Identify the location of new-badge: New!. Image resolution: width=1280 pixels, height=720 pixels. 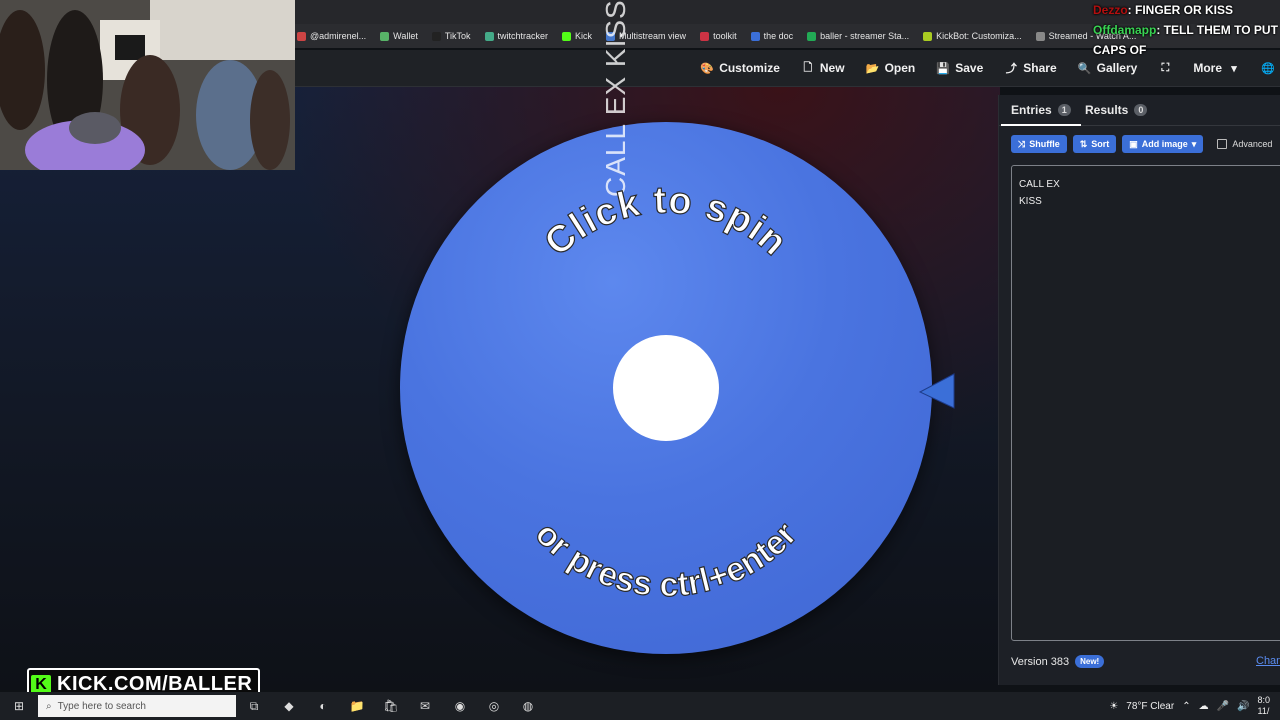
(1090, 661).